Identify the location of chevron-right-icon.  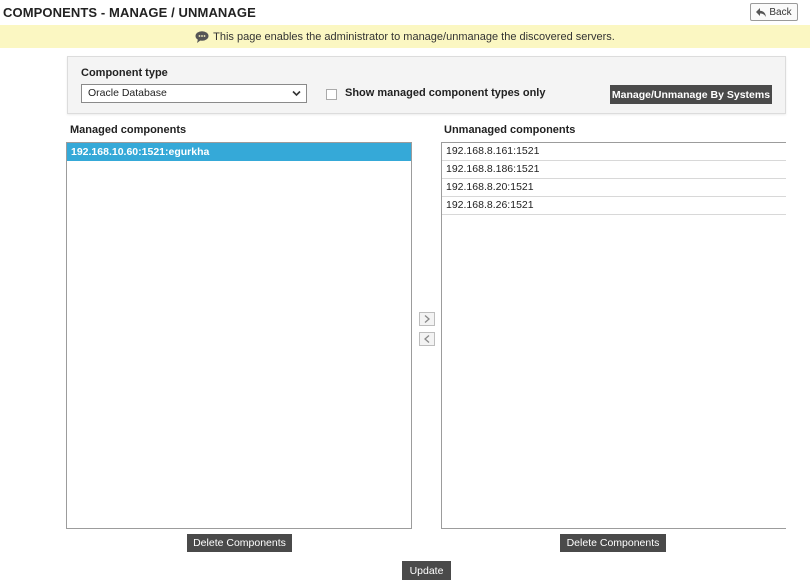
(427, 319).